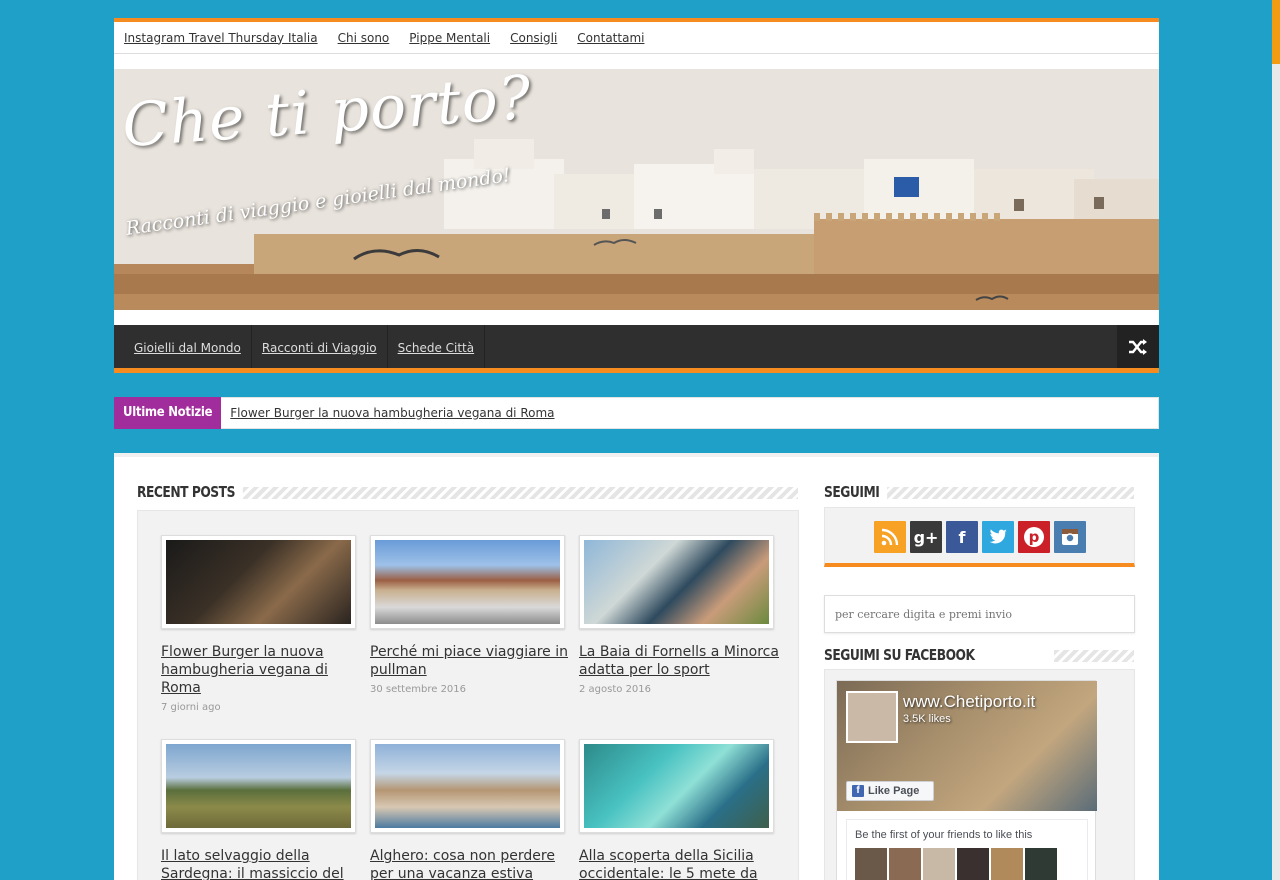  I want to click on post-date: 7 giorni ago, so click(191, 707).